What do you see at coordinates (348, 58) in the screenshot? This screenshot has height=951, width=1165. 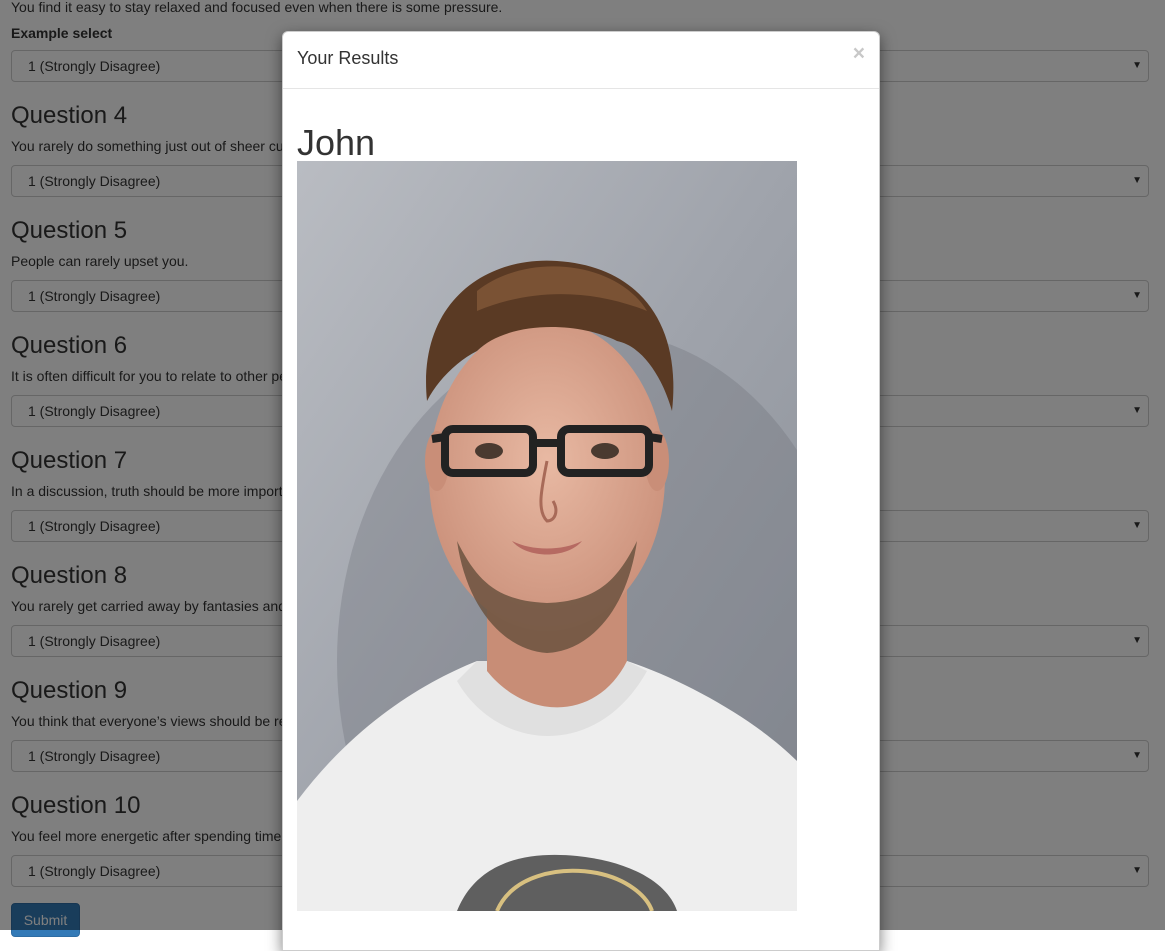 I see `modal-title: Your Results` at bounding box center [348, 58].